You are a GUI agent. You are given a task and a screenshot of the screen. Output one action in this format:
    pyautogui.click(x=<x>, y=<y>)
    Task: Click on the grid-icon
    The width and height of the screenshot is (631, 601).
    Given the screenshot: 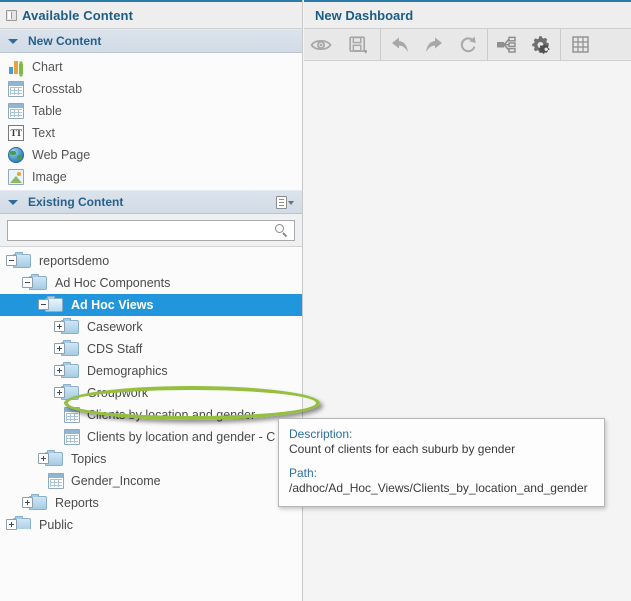 What is the action you would take?
    pyautogui.click(x=580, y=44)
    